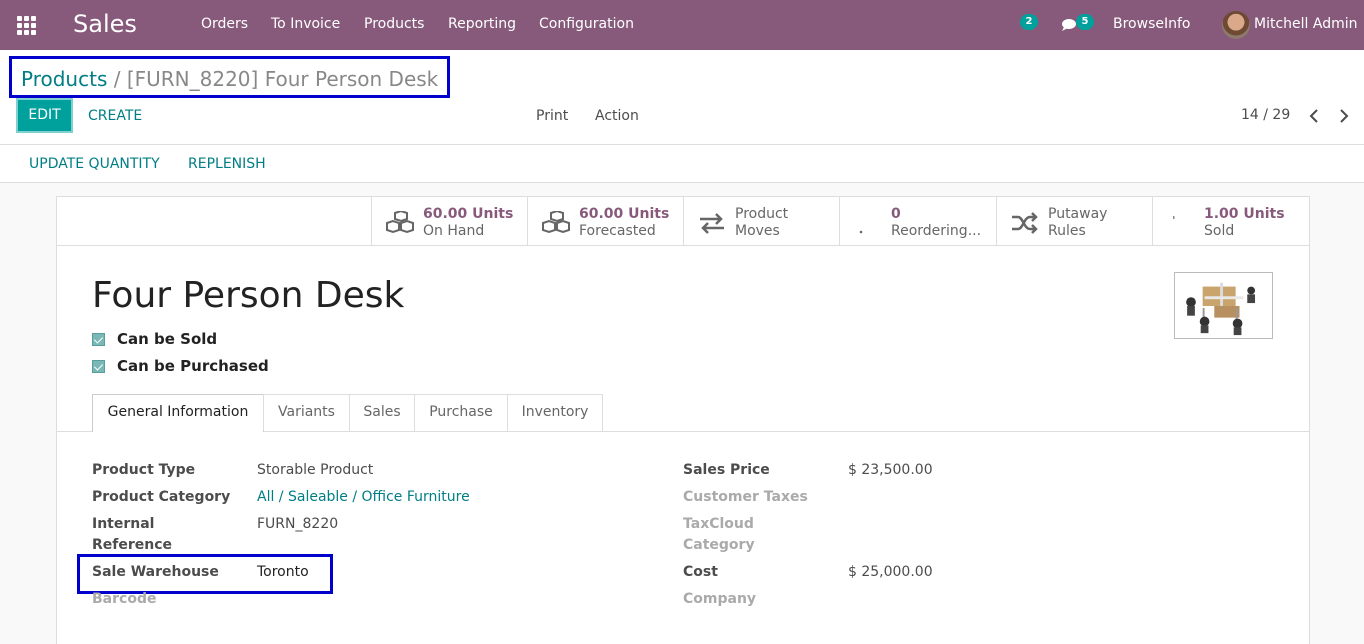  Describe the element at coordinates (167, 339) in the screenshot. I see `can-be-sold-label: Can be Sold` at that location.